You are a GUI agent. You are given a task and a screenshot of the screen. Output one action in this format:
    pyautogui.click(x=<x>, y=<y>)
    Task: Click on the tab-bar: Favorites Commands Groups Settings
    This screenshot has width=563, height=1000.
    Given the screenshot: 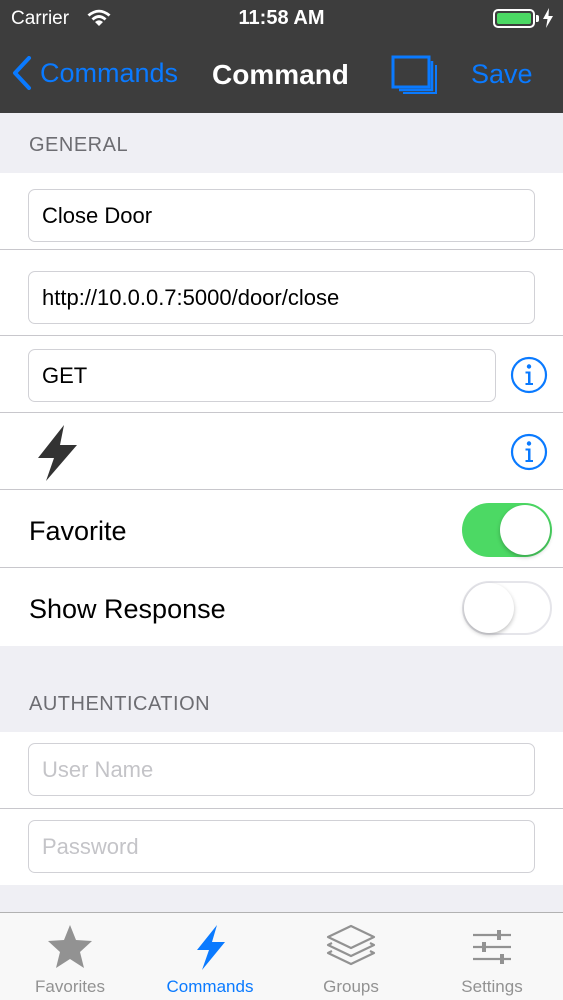 What is the action you would take?
    pyautogui.click(x=281, y=956)
    